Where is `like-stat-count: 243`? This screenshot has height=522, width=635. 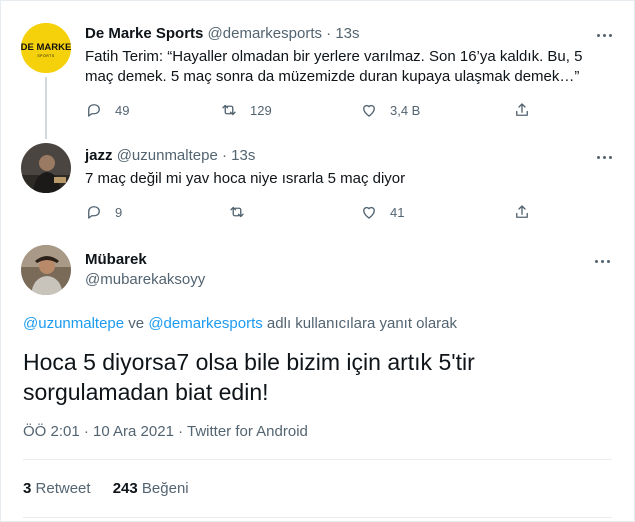 like-stat-count: 243 is located at coordinates (125, 488).